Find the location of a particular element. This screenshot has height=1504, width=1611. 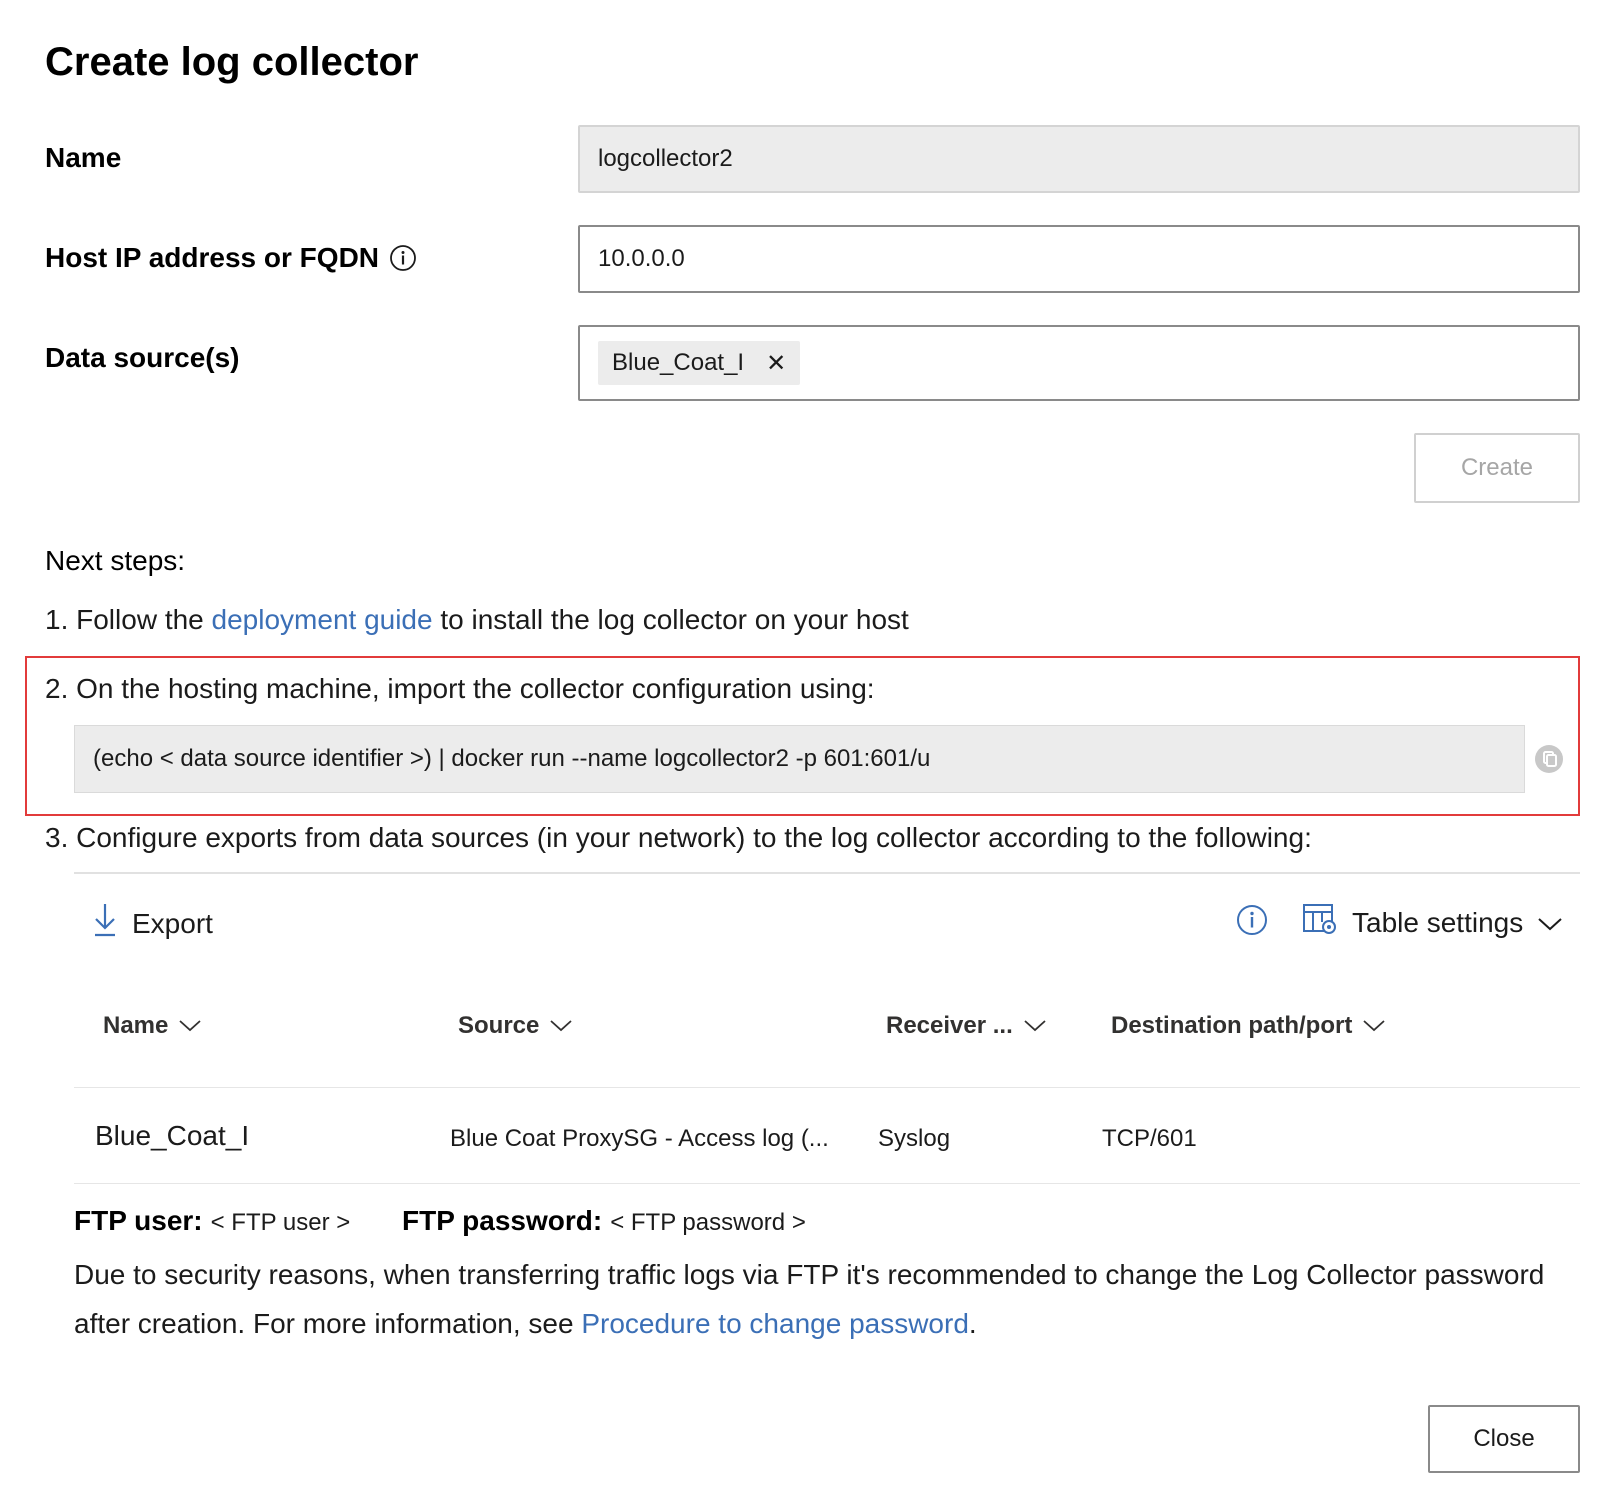

table-info-icon is located at coordinates (1252, 922).